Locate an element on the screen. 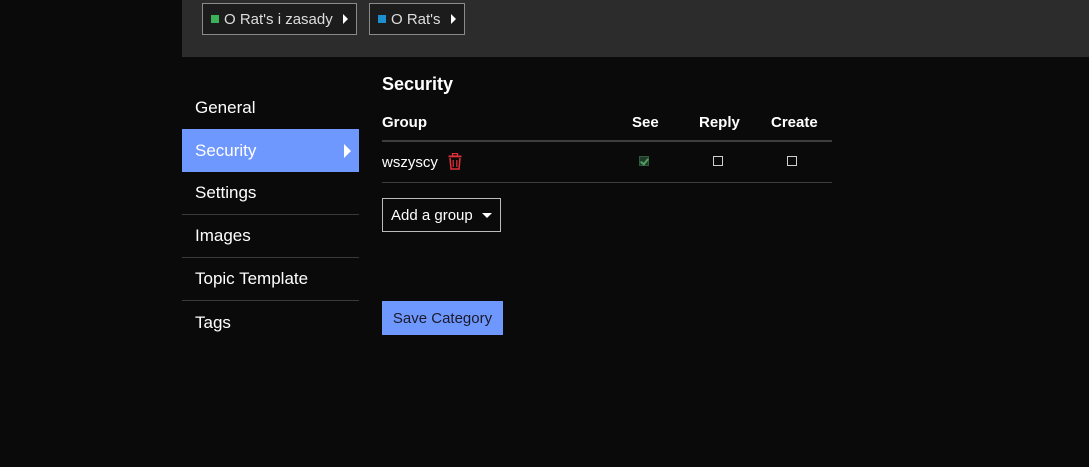 The height and width of the screenshot is (467, 1089). sidebar-item-label: Settings is located at coordinates (226, 192).